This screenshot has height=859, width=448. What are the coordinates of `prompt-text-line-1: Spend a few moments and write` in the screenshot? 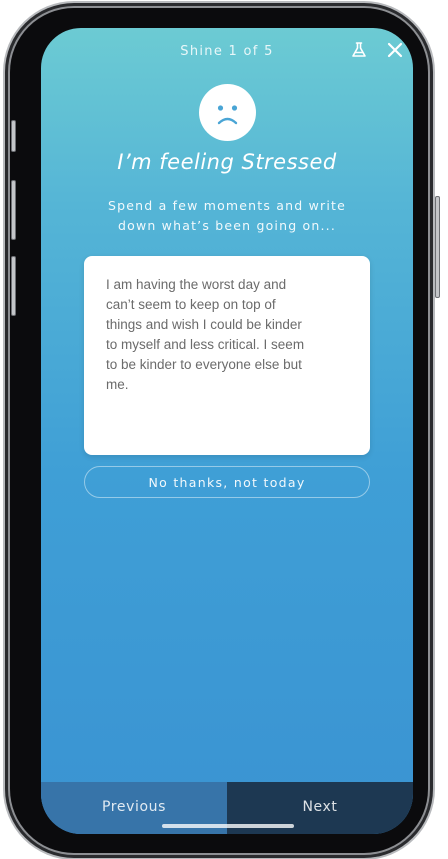 It's located at (227, 205).